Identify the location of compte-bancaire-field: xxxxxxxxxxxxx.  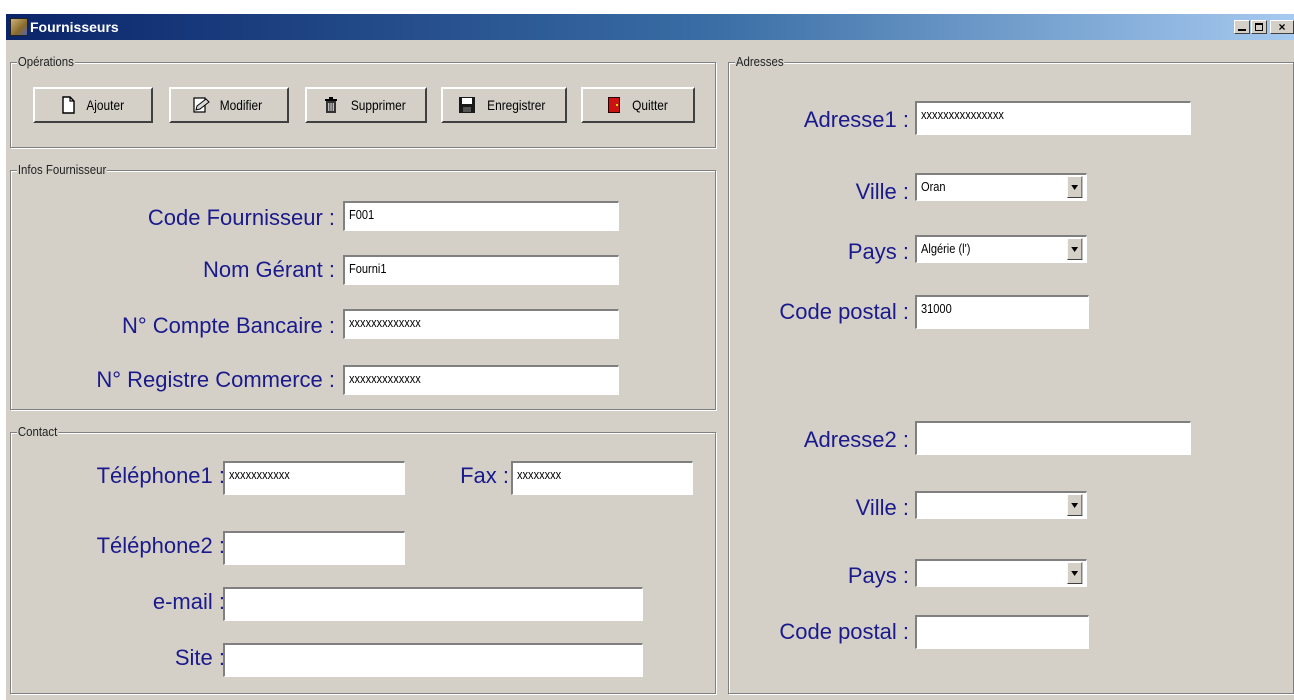
(481, 324).